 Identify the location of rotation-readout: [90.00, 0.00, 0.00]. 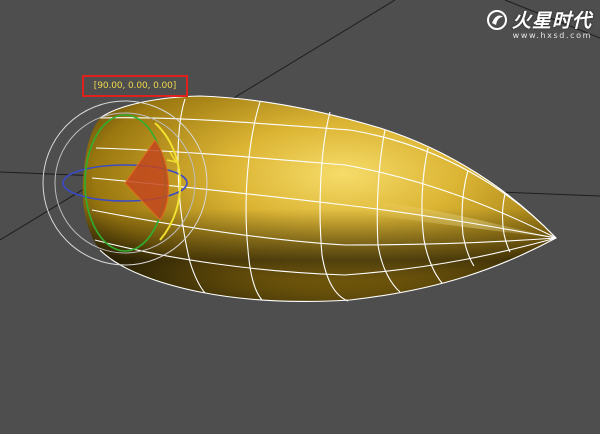
(135, 86).